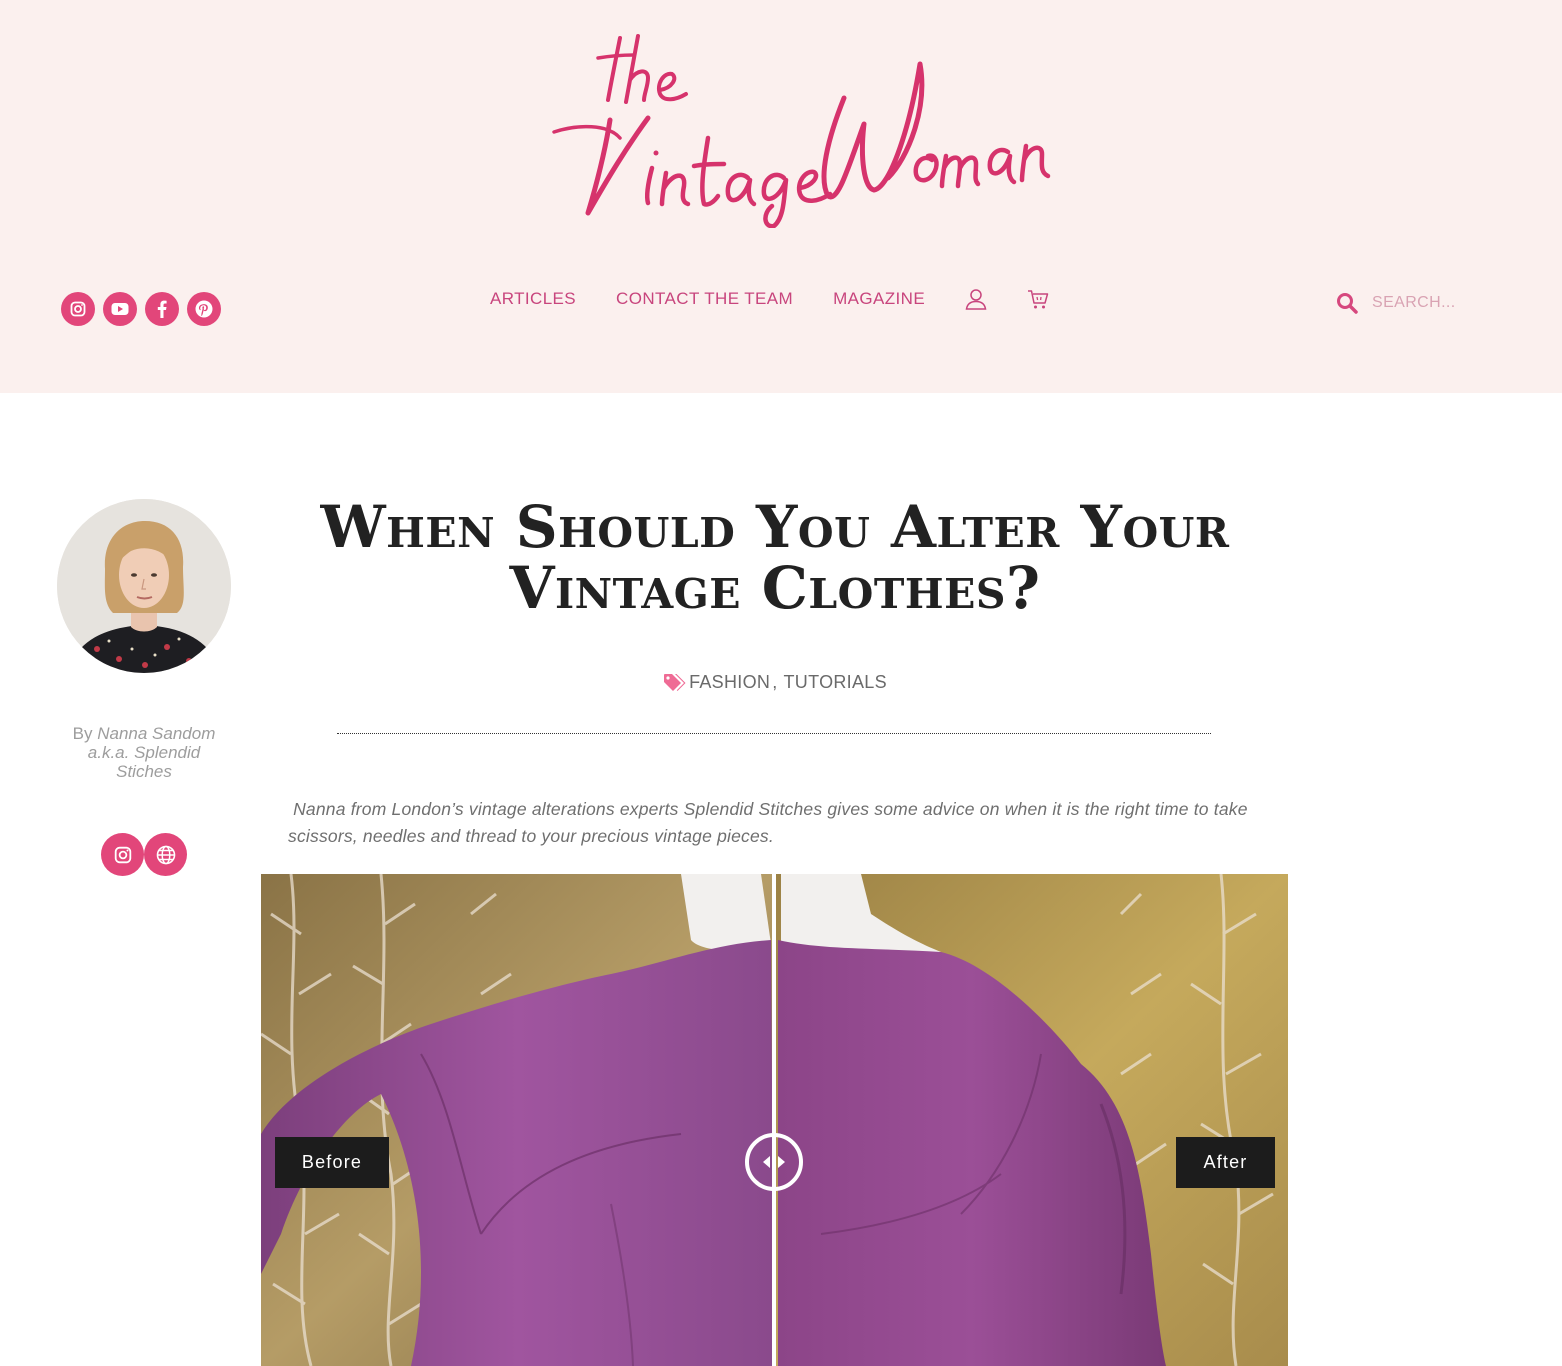  What do you see at coordinates (1225, 1162) in the screenshot?
I see `after-label: After` at bounding box center [1225, 1162].